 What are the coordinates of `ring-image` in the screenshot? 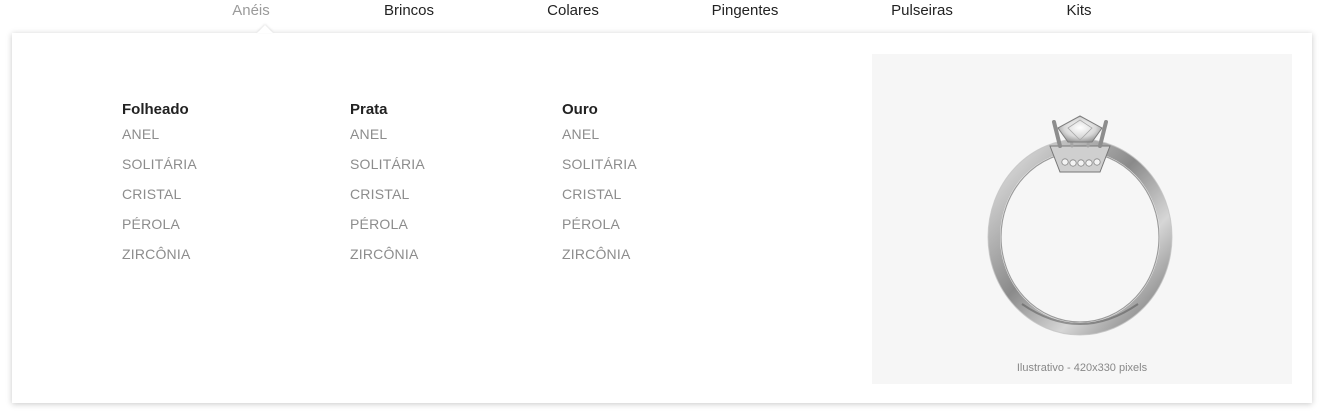 It's located at (1080, 225).